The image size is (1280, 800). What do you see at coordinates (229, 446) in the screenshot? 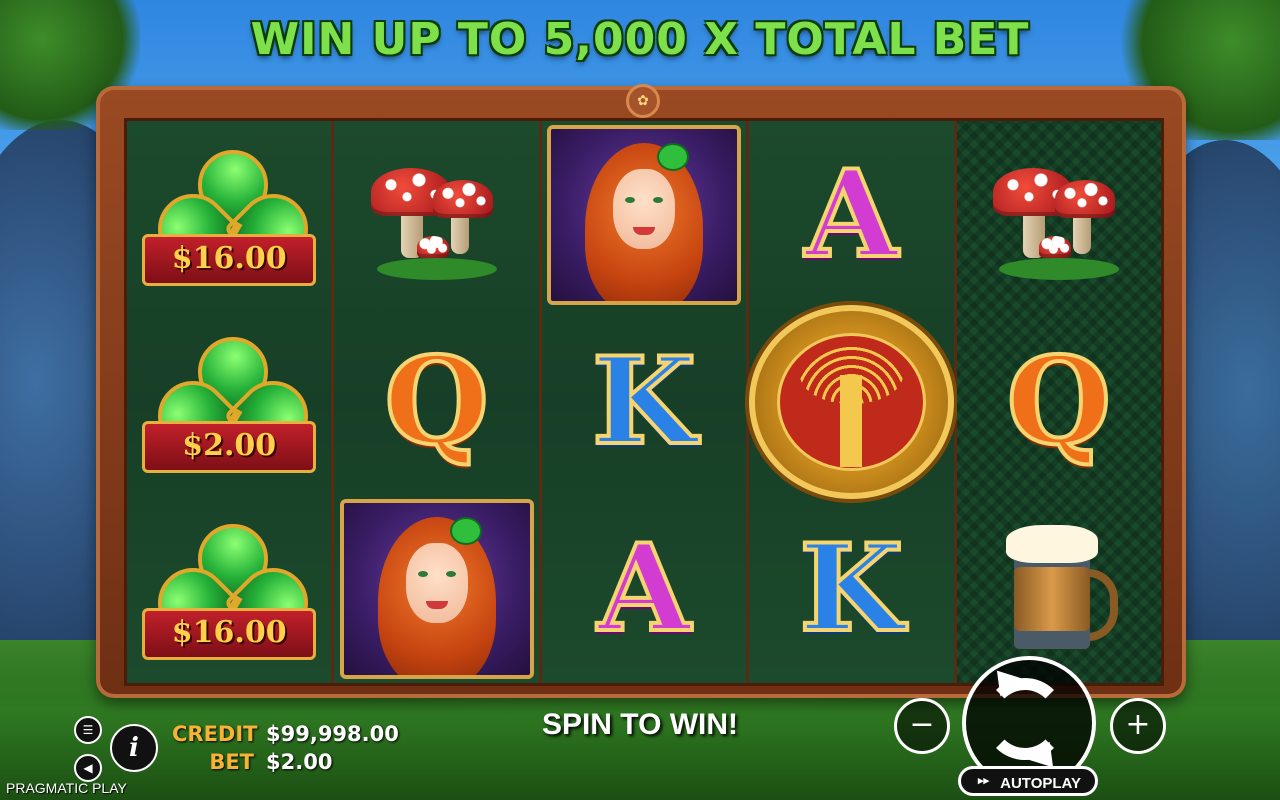
I see `cash-value: $2.00` at bounding box center [229, 446].